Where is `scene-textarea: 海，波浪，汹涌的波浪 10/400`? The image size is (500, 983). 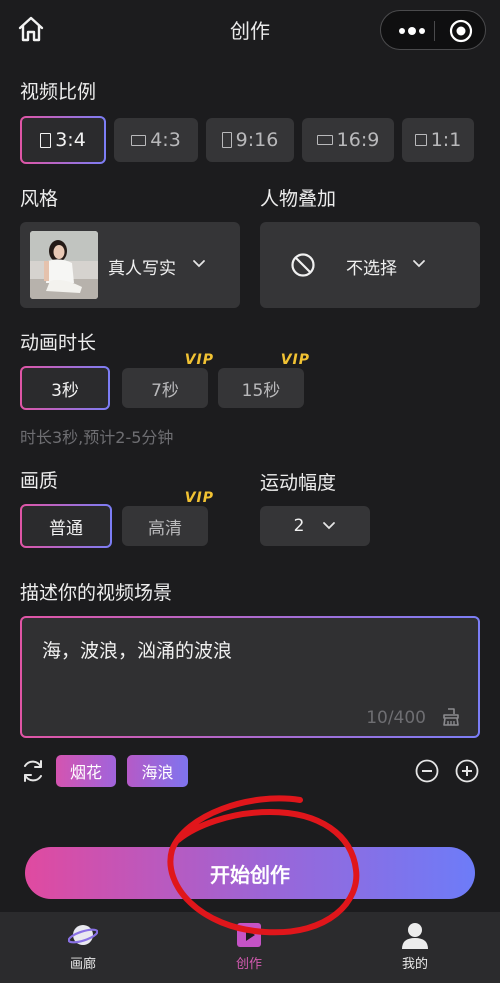
scene-textarea: 海，波浪，汹涌的波浪 10/400 is located at coordinates (250, 677).